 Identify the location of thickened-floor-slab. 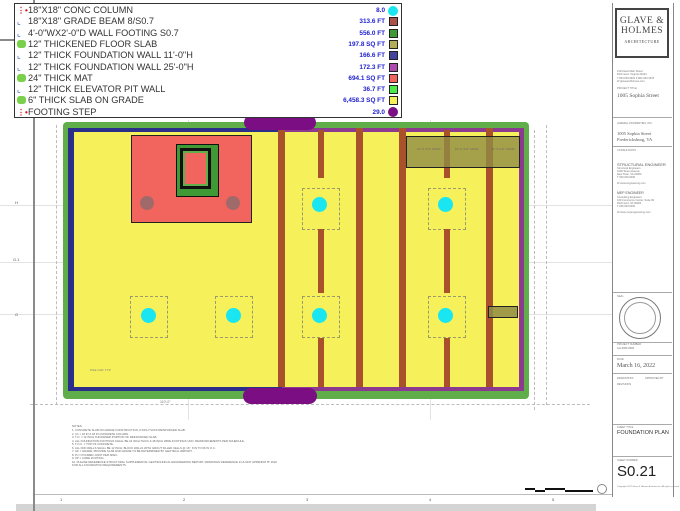
(503, 312).